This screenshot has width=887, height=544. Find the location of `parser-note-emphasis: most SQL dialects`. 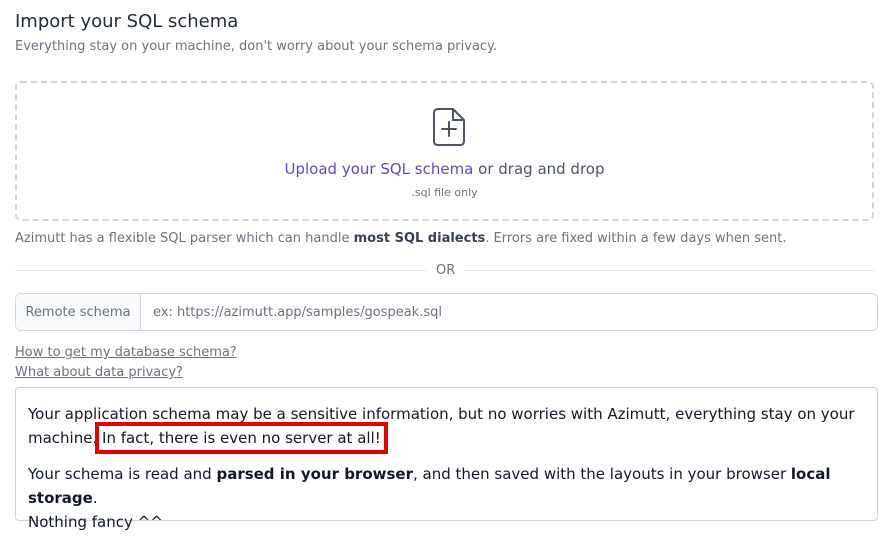

parser-note-emphasis: most SQL dialects is located at coordinates (419, 238).